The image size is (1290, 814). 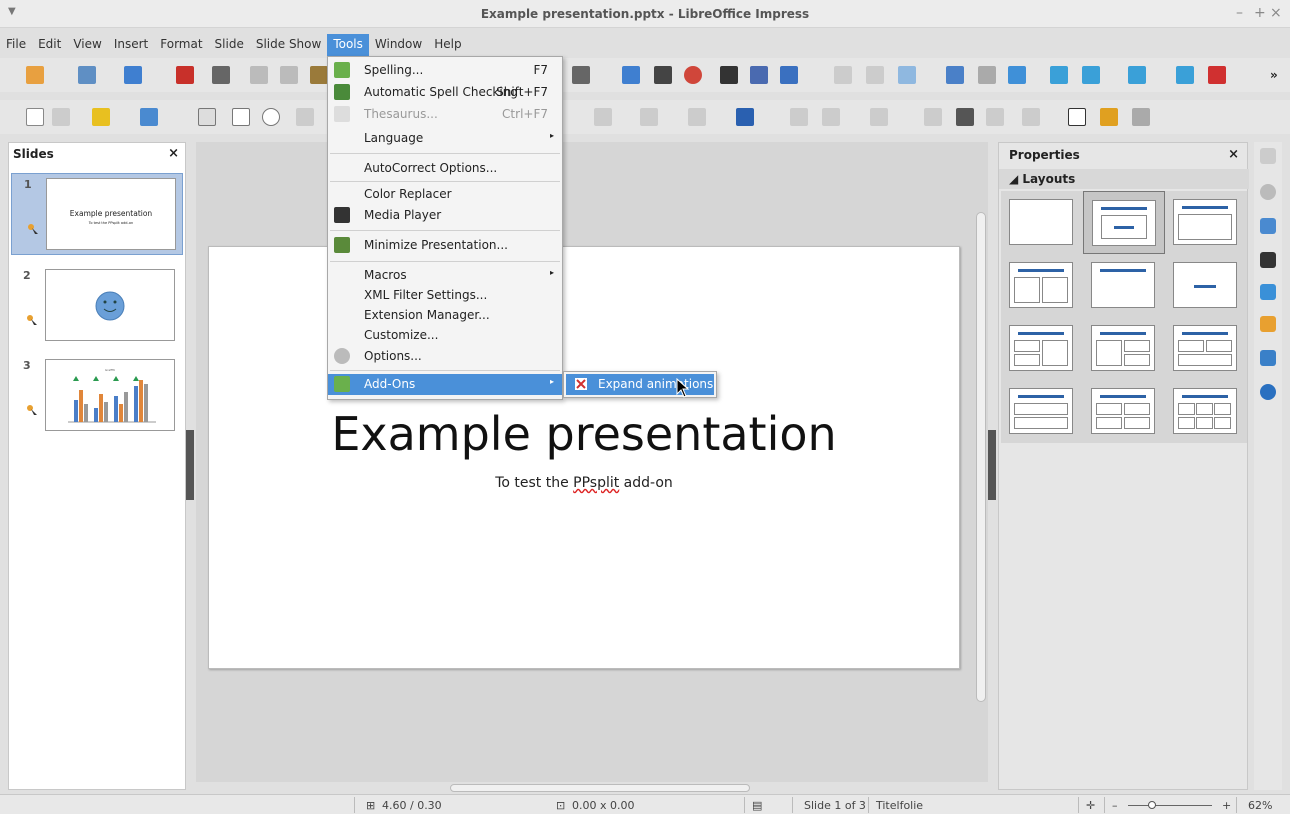 I want to click on save-icon, so click(x=133, y=75).